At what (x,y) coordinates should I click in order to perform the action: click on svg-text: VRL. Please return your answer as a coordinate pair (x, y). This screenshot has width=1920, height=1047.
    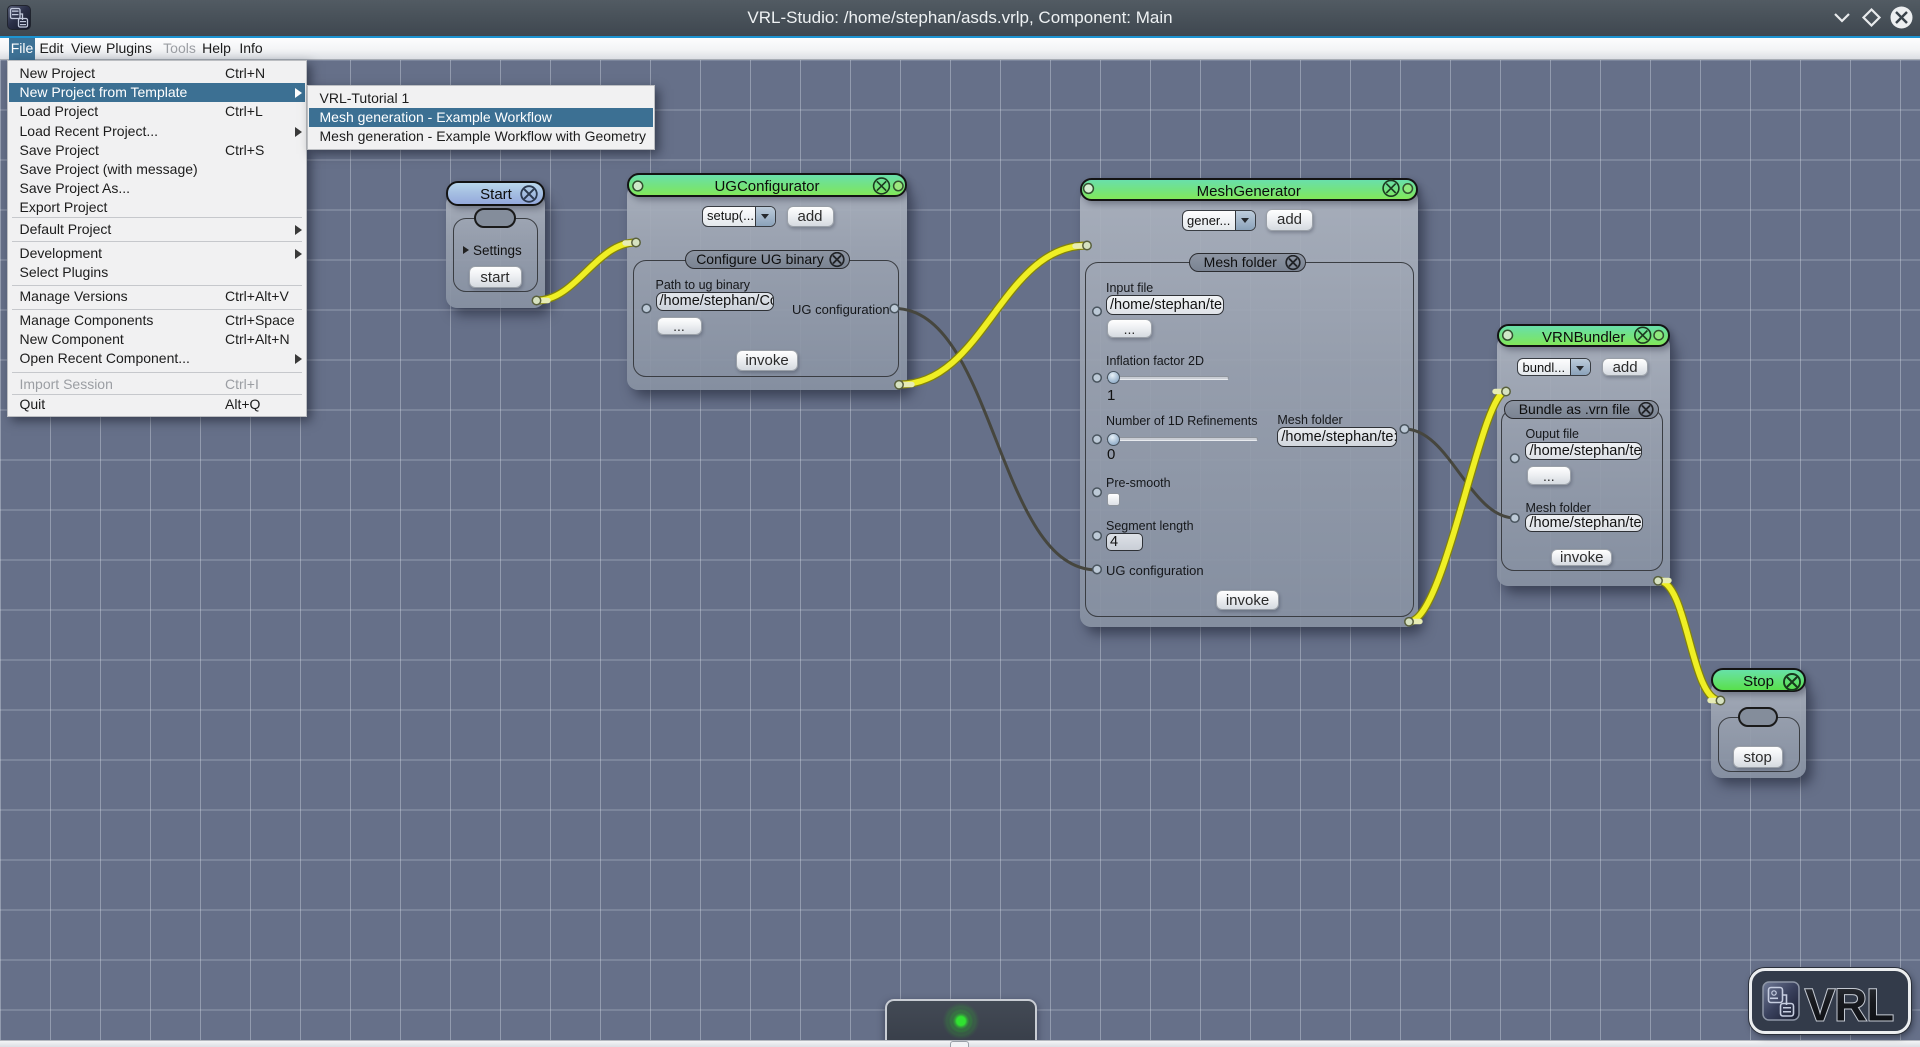
    Looking at the image, I should click on (1849, 1005).